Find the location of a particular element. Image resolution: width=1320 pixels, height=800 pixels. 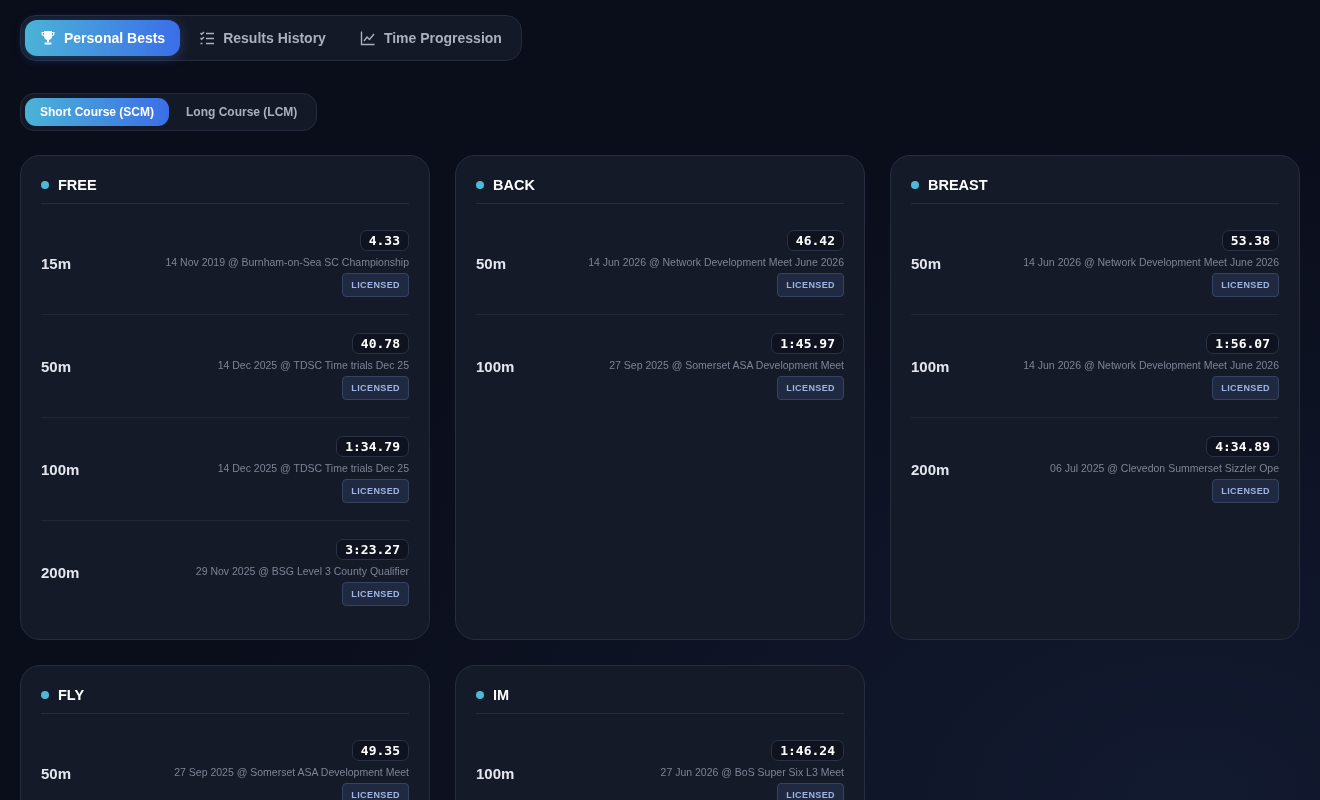

trophy-icon is located at coordinates (48, 38).